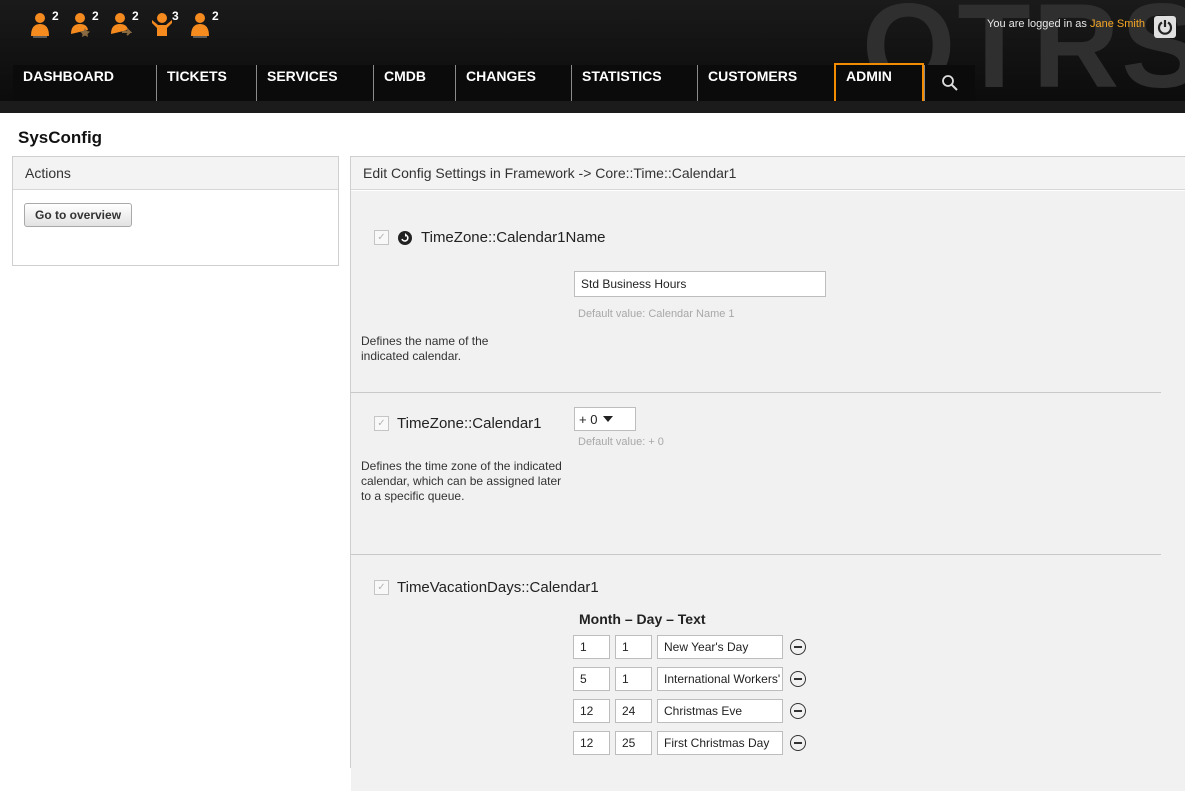  I want to click on login-info: You are logged in as Jane Smith, so click(1066, 24).